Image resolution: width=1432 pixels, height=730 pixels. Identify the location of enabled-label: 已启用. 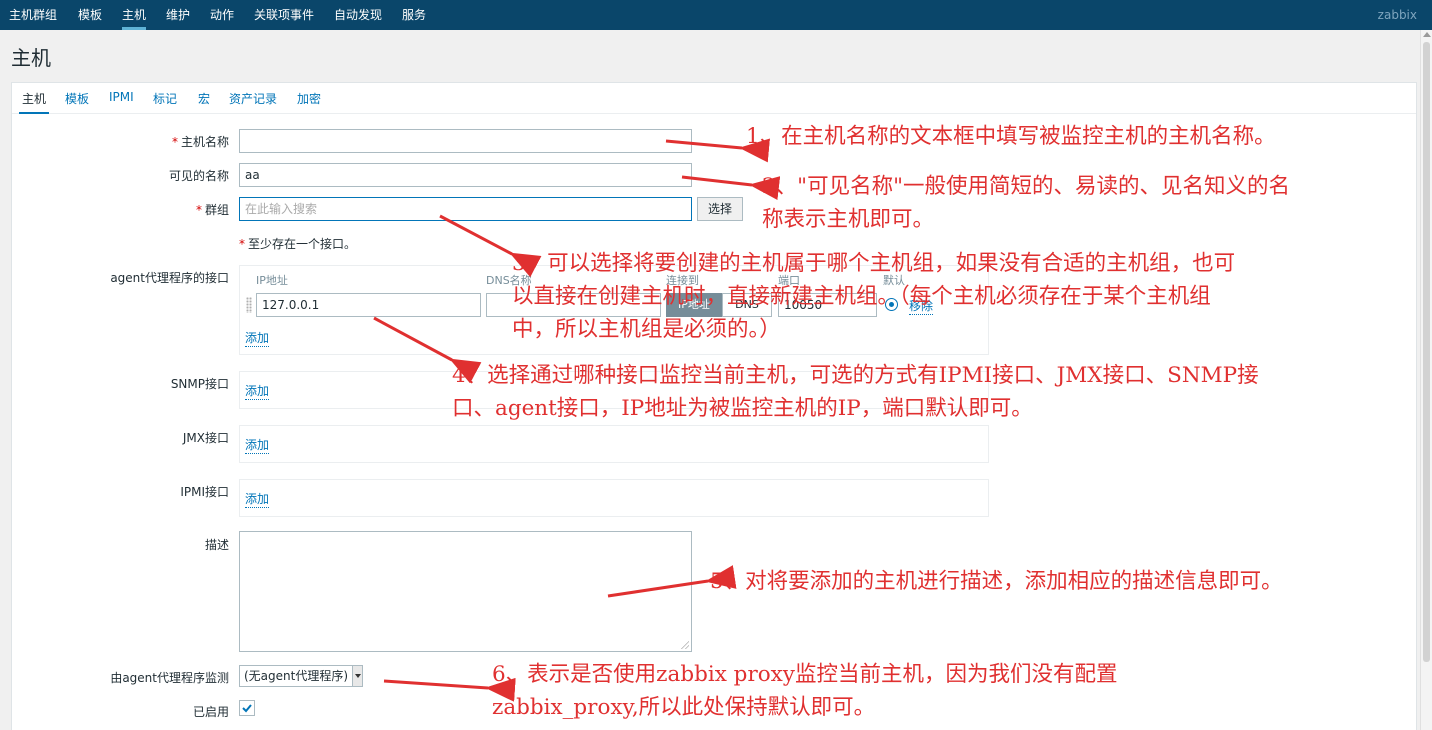
(210, 712).